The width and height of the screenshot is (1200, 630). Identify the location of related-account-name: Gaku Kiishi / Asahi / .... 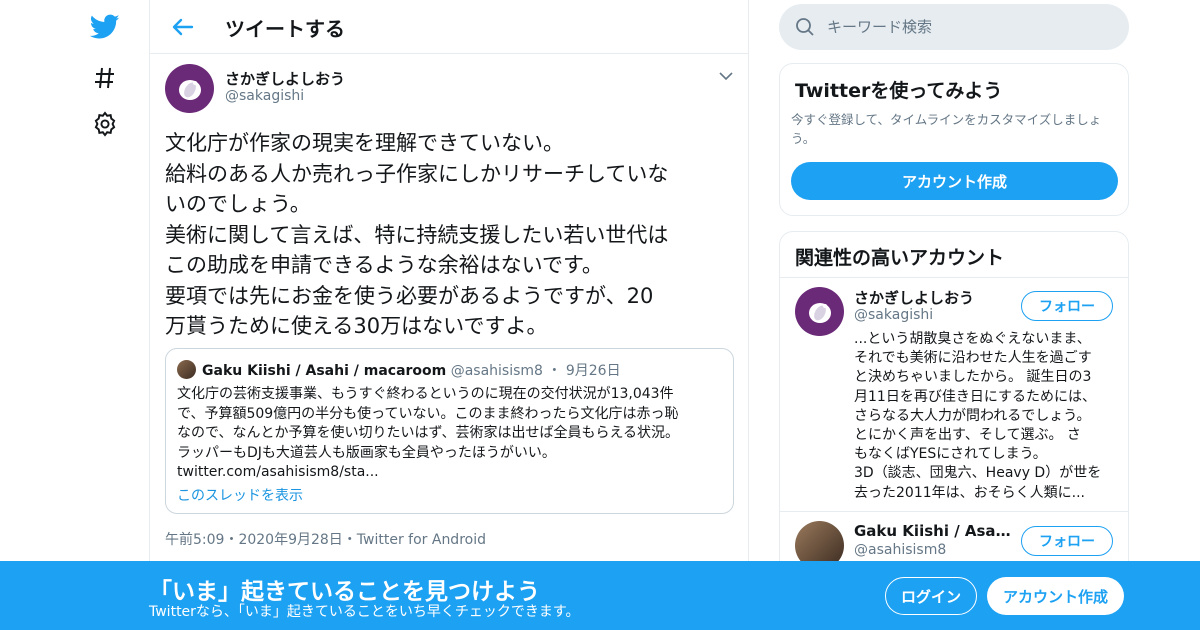
(934, 531).